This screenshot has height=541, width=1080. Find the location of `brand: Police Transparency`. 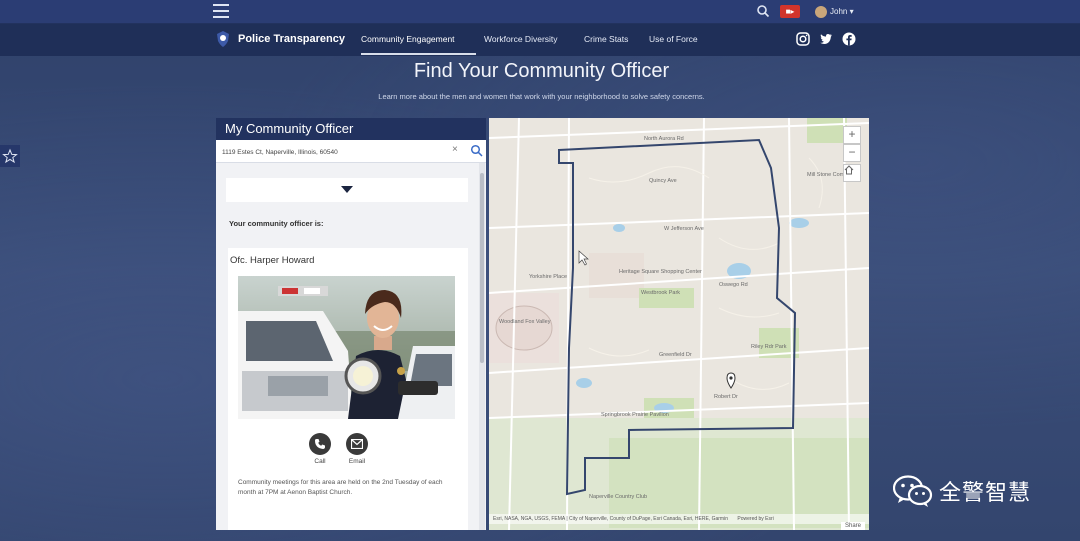

brand: Police Transparency is located at coordinates (280, 39).